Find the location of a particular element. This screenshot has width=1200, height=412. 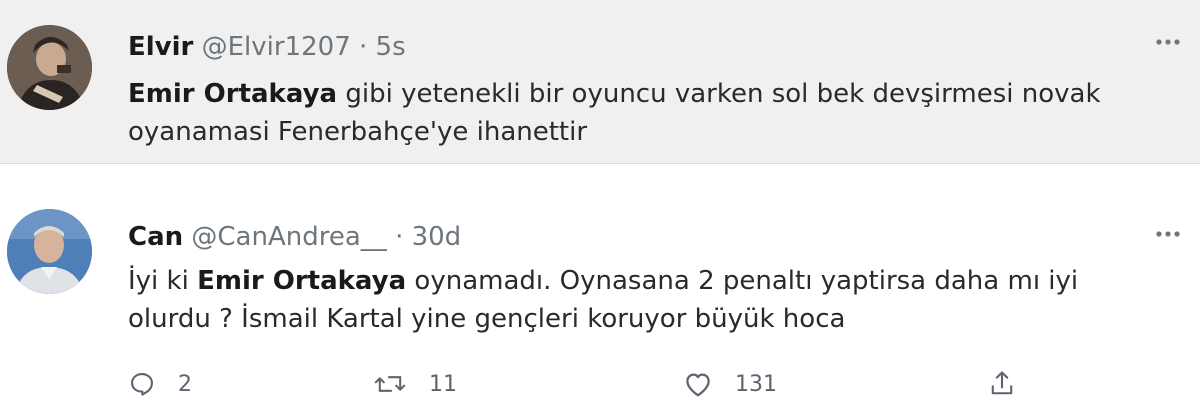

reply-icon is located at coordinates (142, 384).